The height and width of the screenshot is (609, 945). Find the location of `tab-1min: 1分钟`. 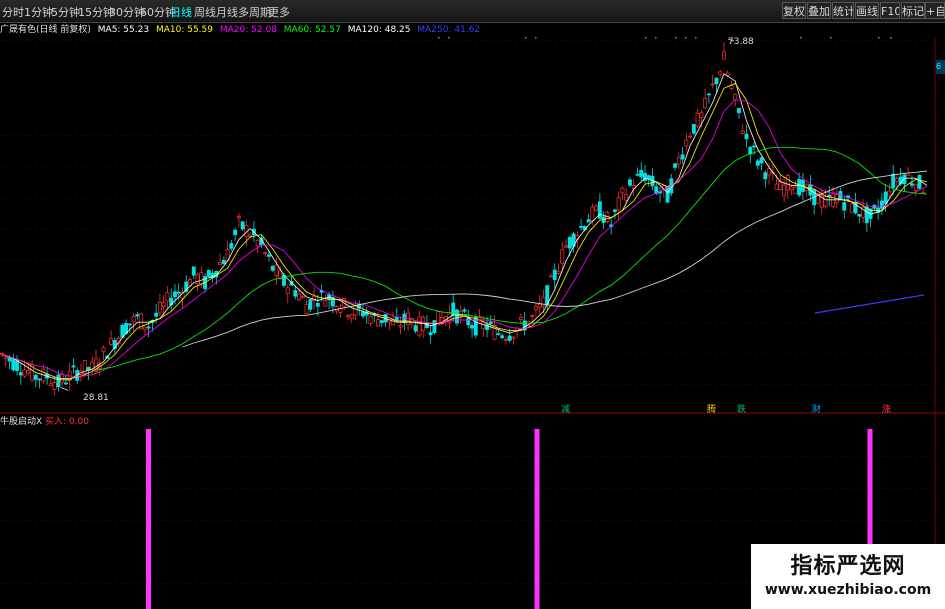

tab-1min: 1分钟 is located at coordinates (38, 12).